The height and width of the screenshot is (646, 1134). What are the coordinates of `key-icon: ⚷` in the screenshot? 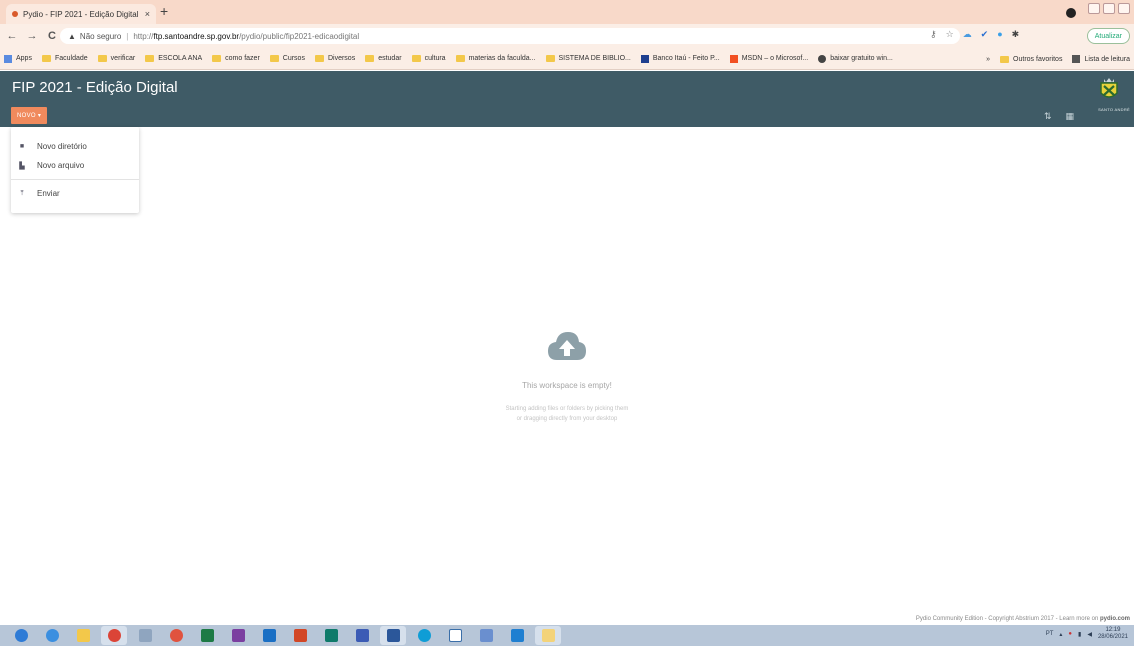 It's located at (933, 34).